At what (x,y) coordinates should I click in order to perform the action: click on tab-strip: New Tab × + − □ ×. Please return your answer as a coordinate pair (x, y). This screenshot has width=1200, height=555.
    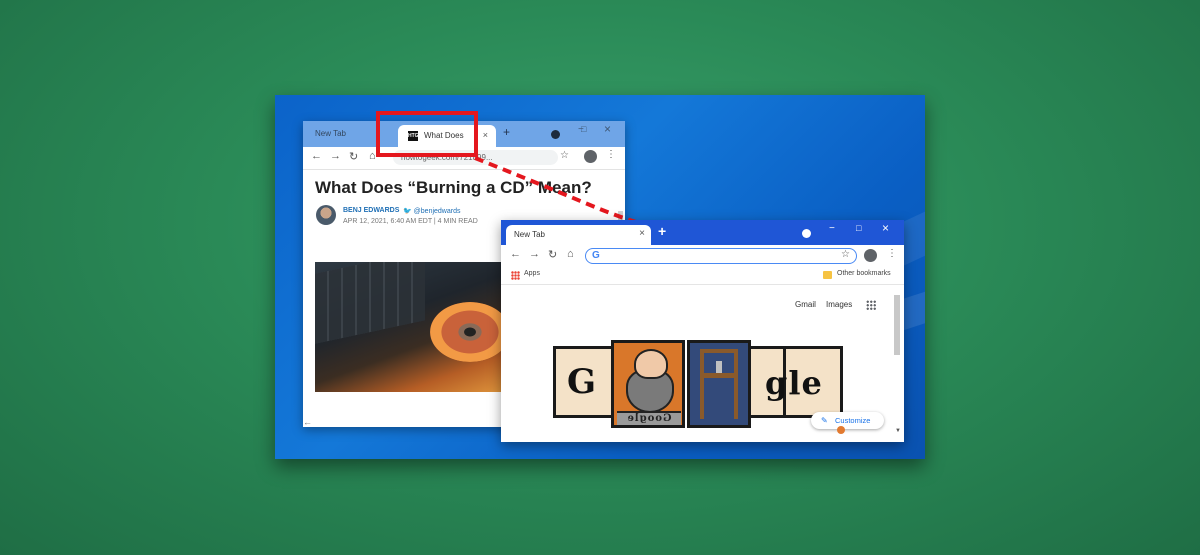
    Looking at the image, I should click on (702, 232).